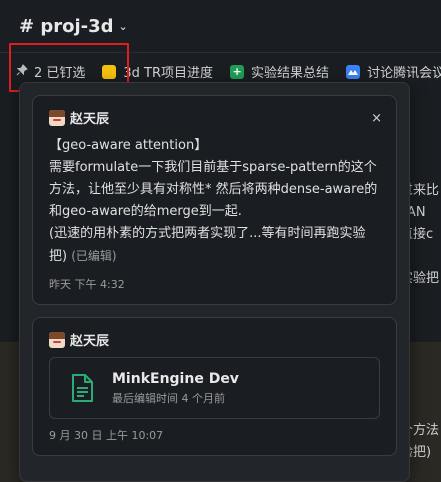  I want to click on bookmark-results: + 实验结果总结, so click(279, 71).